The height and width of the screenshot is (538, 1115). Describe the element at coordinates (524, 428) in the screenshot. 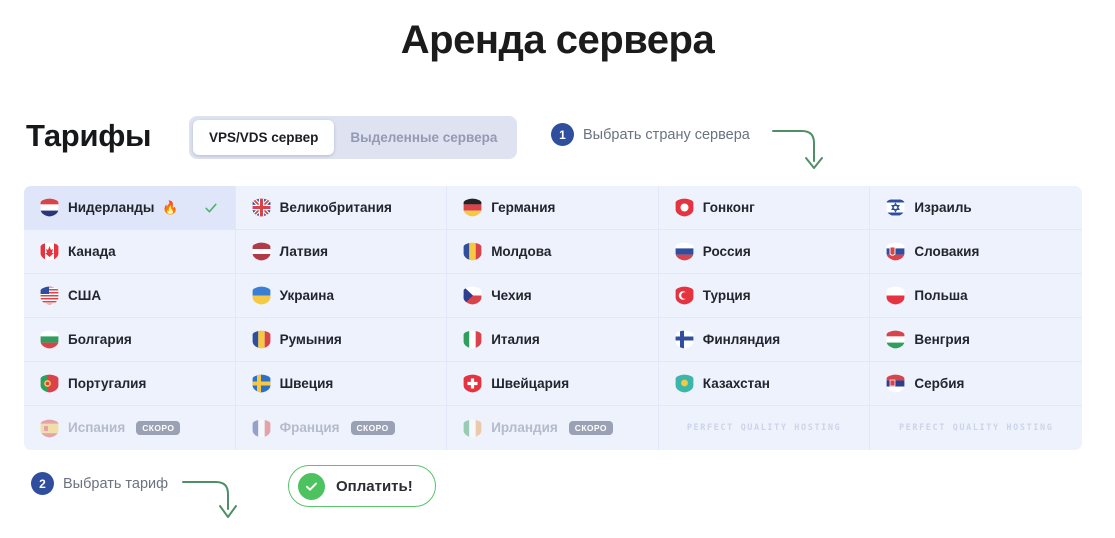

I see `country-name: Ирландия` at that location.